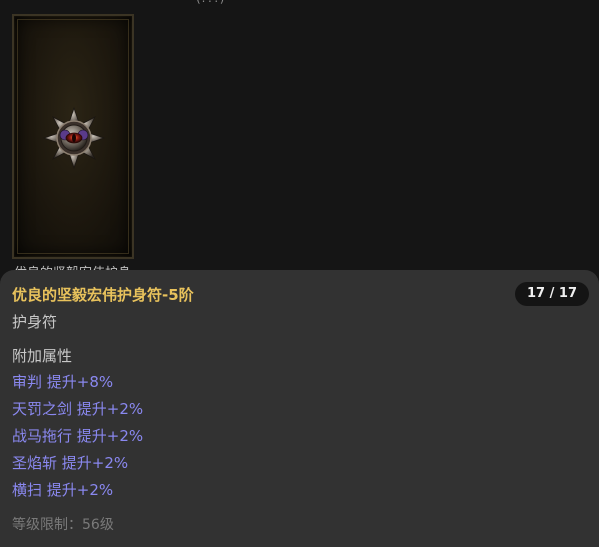 This screenshot has height=547, width=599. Describe the element at coordinates (63, 525) in the screenshot. I see `level-requirement: 等级限制：56级` at that location.